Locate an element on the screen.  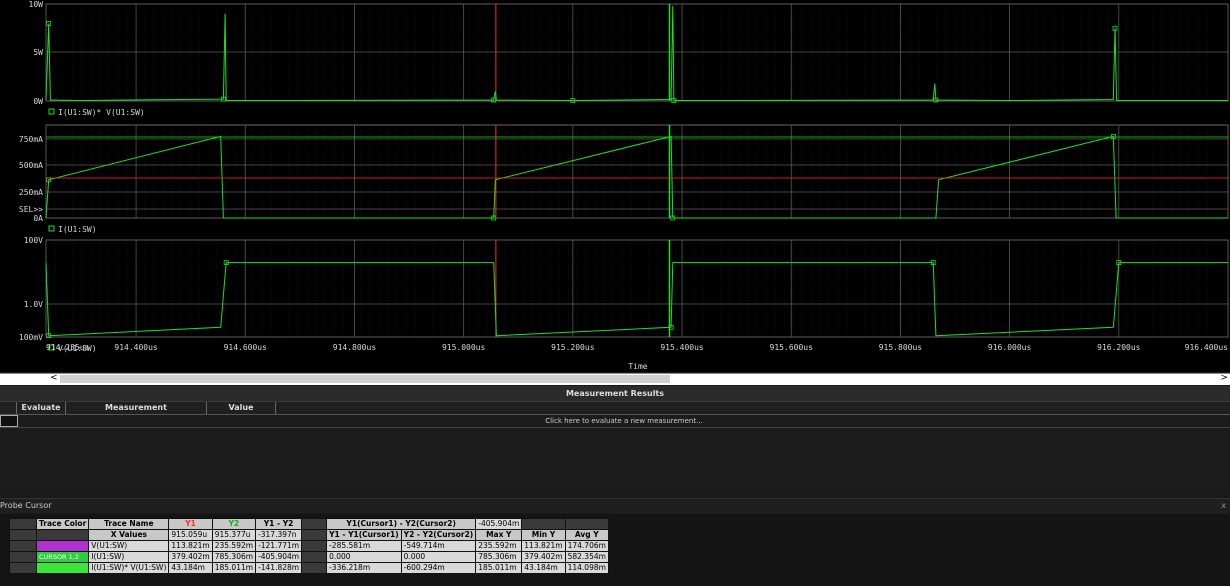
evaluate-checkbox is located at coordinates (9, 421).